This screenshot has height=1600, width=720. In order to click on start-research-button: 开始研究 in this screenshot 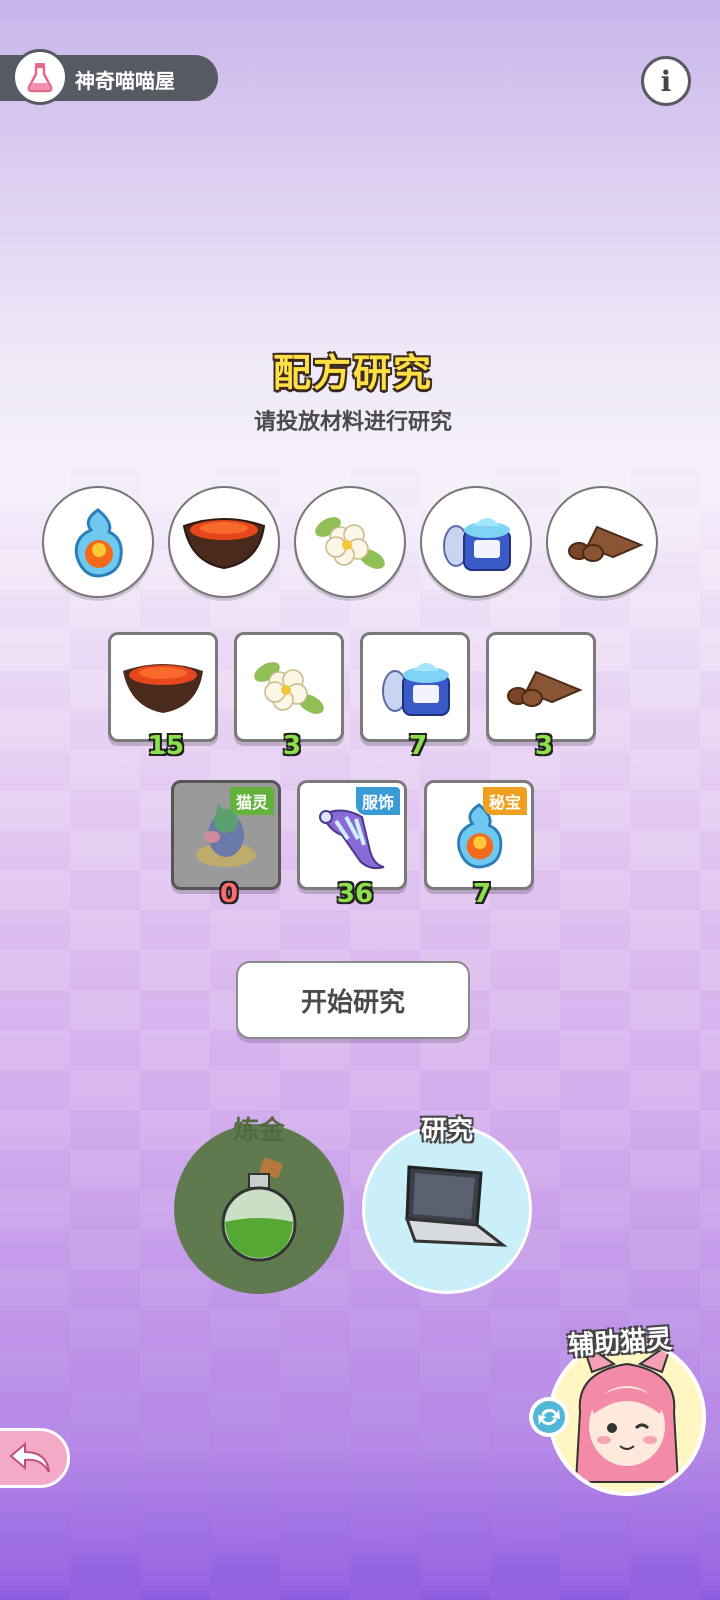, I will do `click(353, 1000)`.